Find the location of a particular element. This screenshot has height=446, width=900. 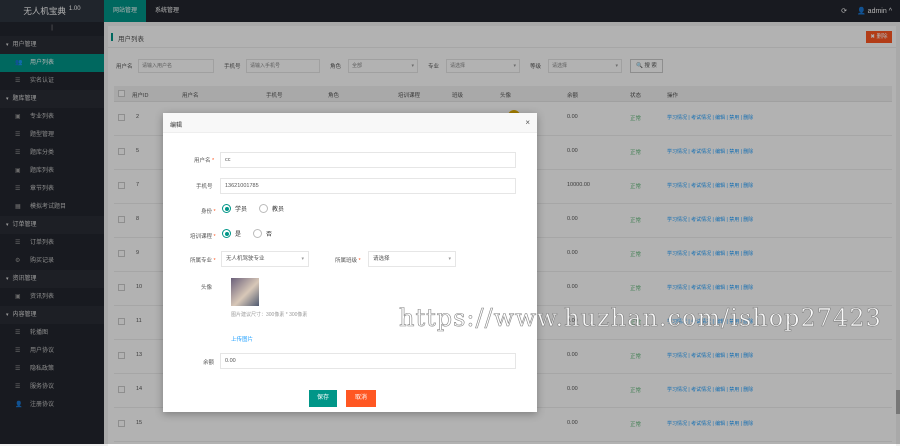

phone-label: 手机号 is located at coordinates (204, 187).